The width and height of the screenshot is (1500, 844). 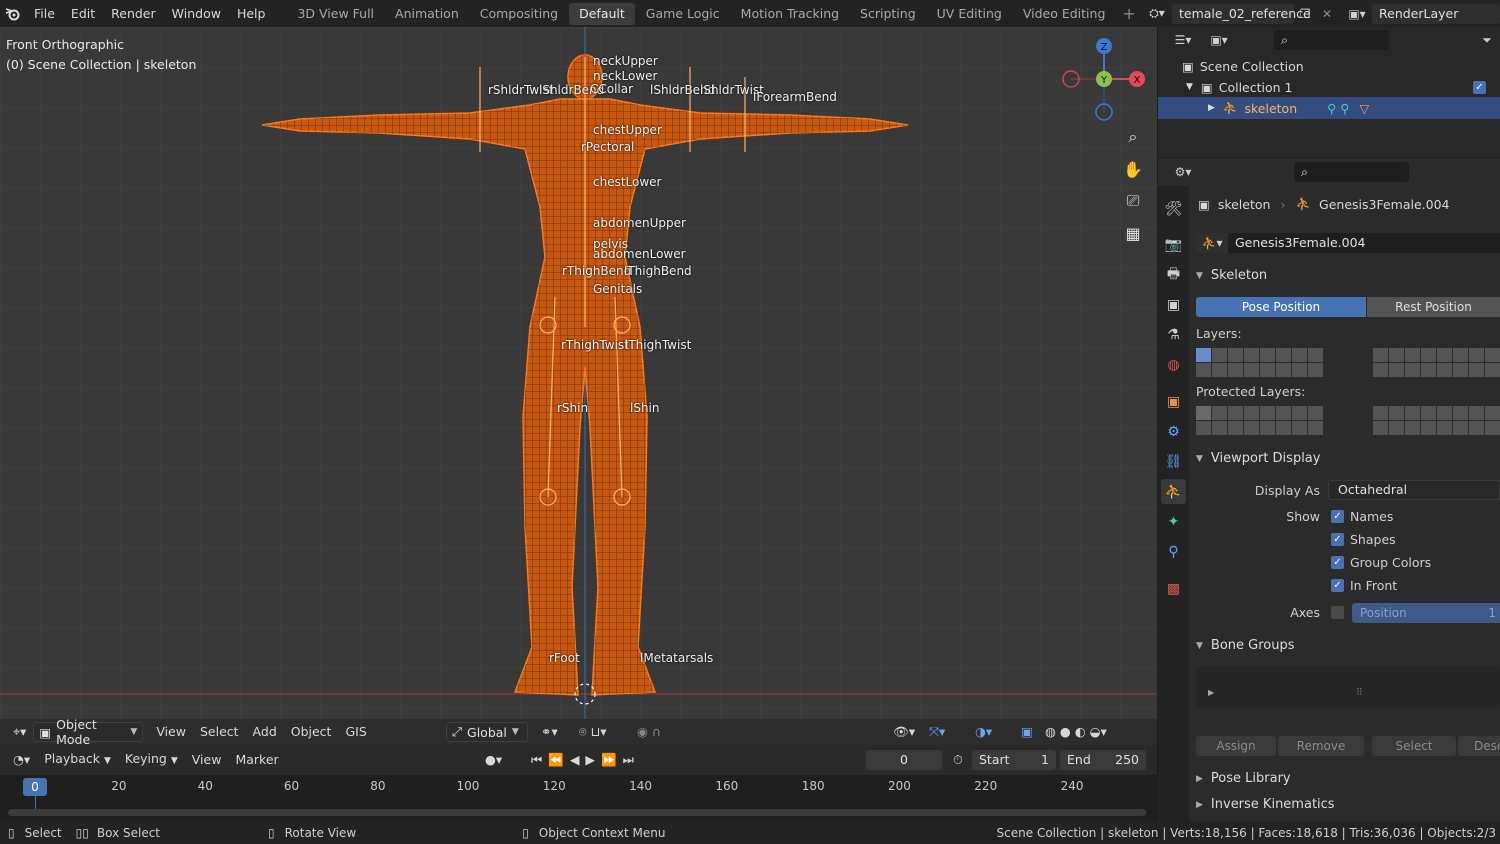 I want to click on menu-add: Add, so click(x=265, y=732).